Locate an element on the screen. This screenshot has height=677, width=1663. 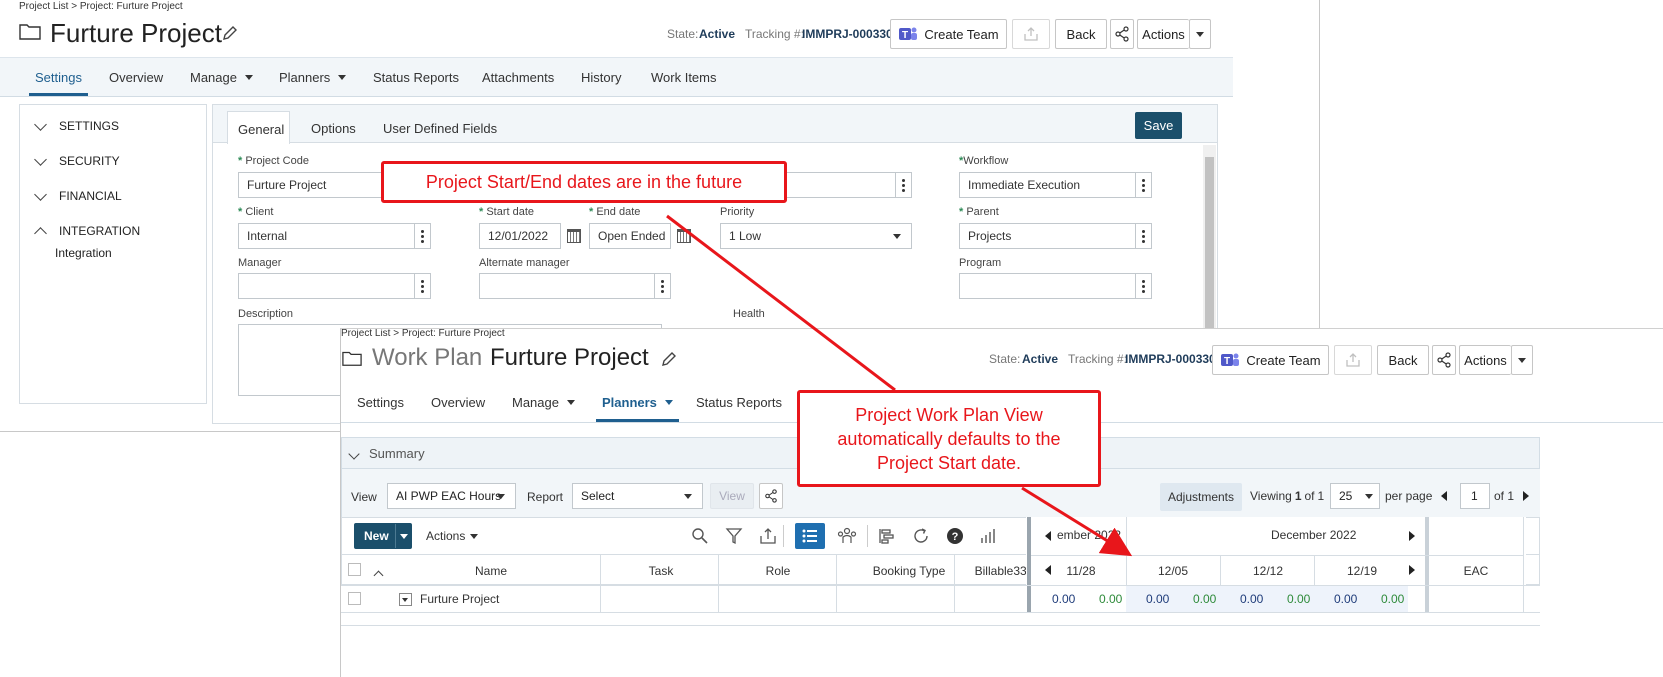
annotation-arrows is located at coordinates (899, 385).